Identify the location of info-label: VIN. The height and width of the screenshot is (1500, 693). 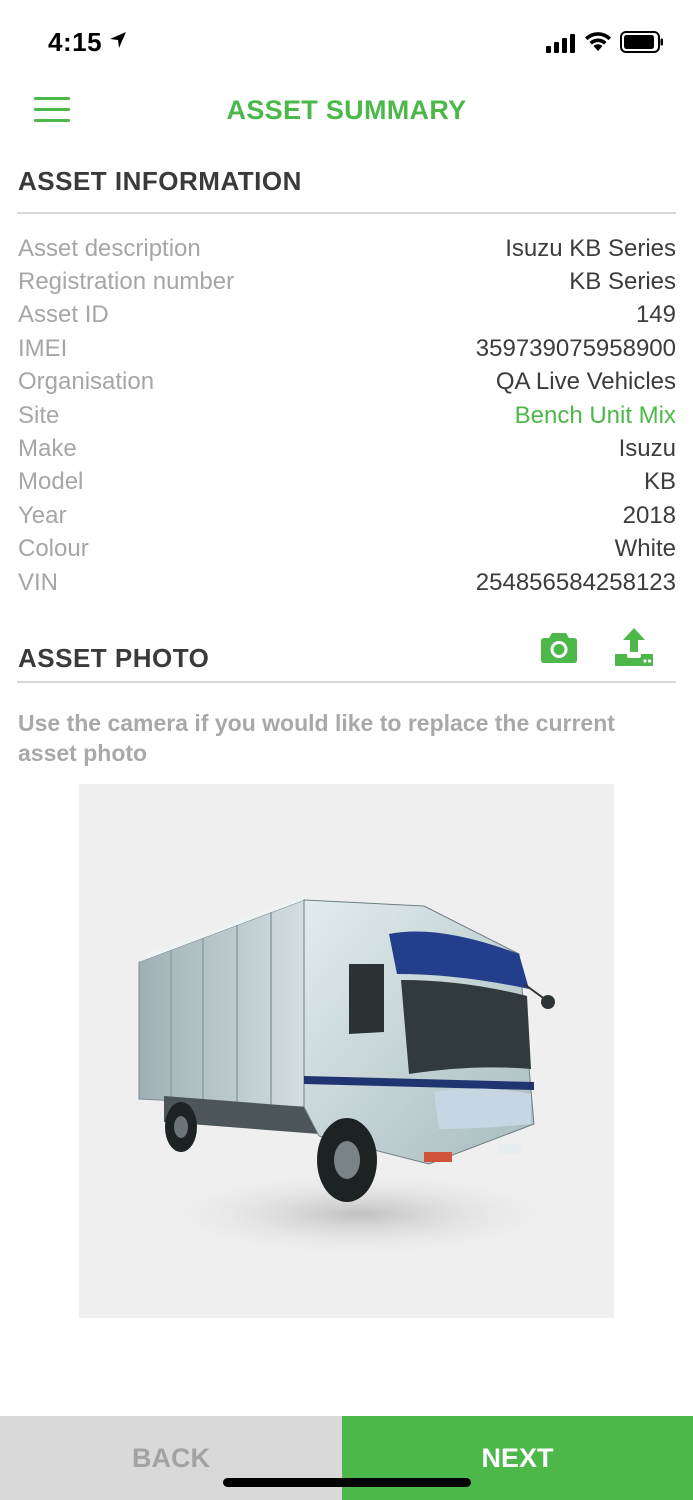
(38, 582).